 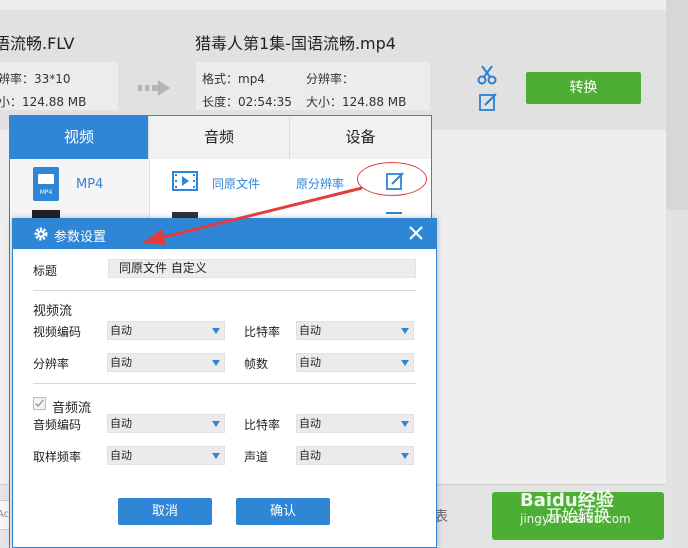 What do you see at coordinates (79, 137) in the screenshot?
I see `tab-video: 视频` at bounding box center [79, 137].